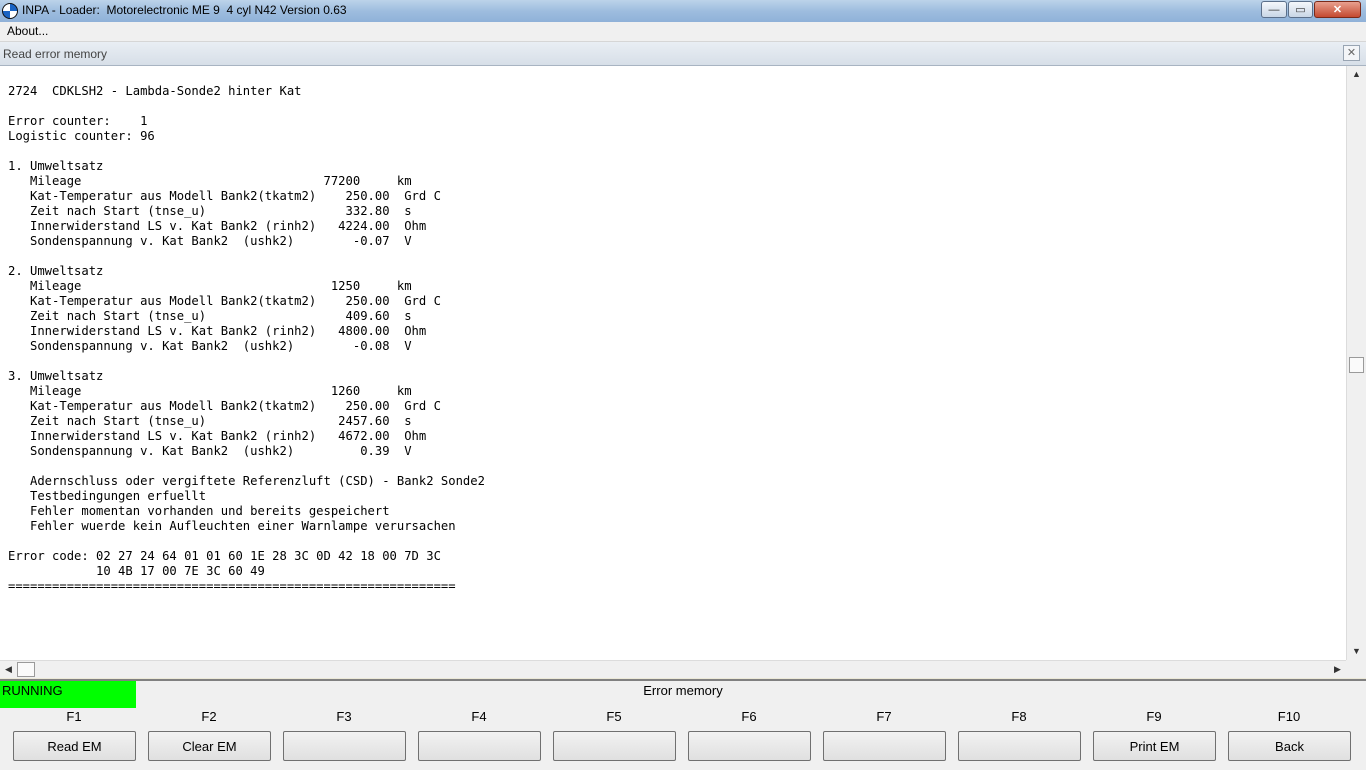 This screenshot has height=770, width=1366. Describe the element at coordinates (210, 316) in the screenshot. I see `output-line: Zeit nach Start (tnse_u) 409.60 s` at that location.